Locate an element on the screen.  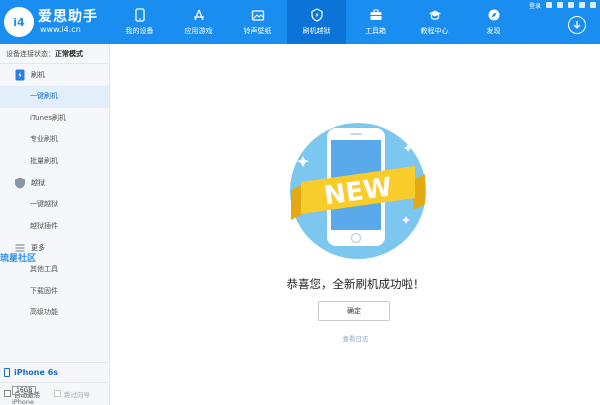
tab-tutorial-center-label: 教程中心 is located at coordinates (434, 31).